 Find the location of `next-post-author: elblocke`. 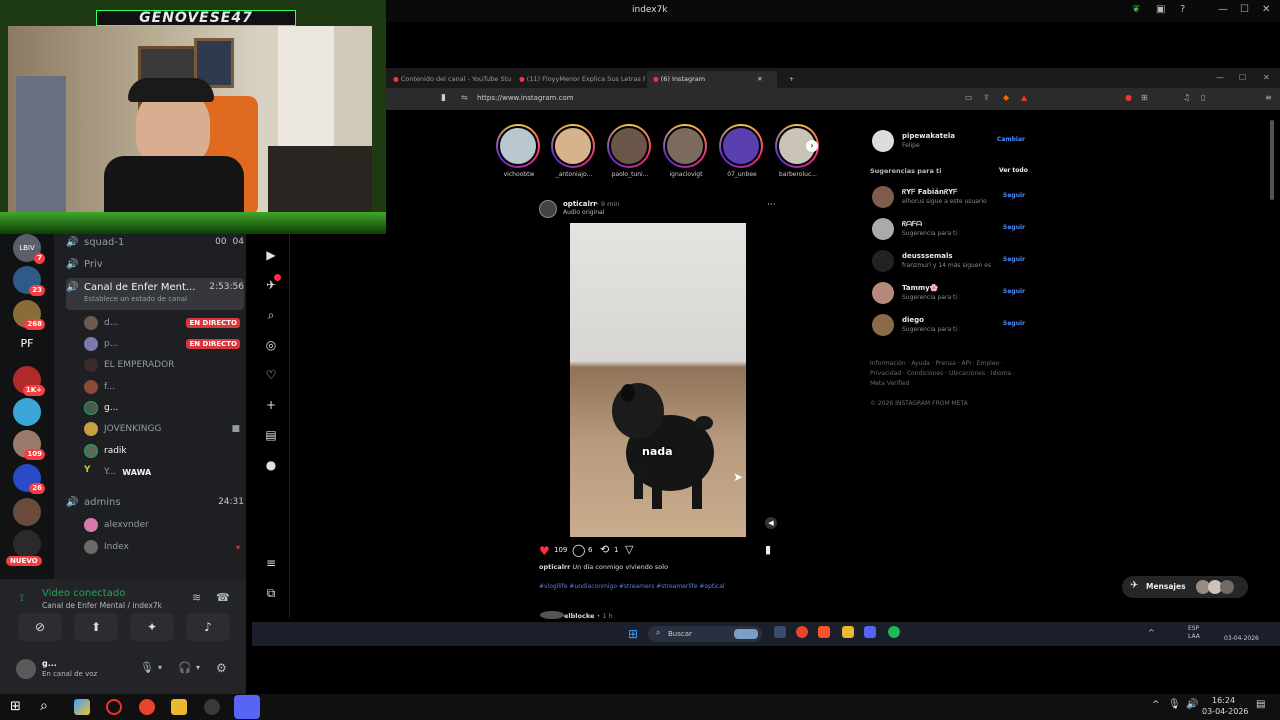

next-post-author: elblocke is located at coordinates (579, 616).